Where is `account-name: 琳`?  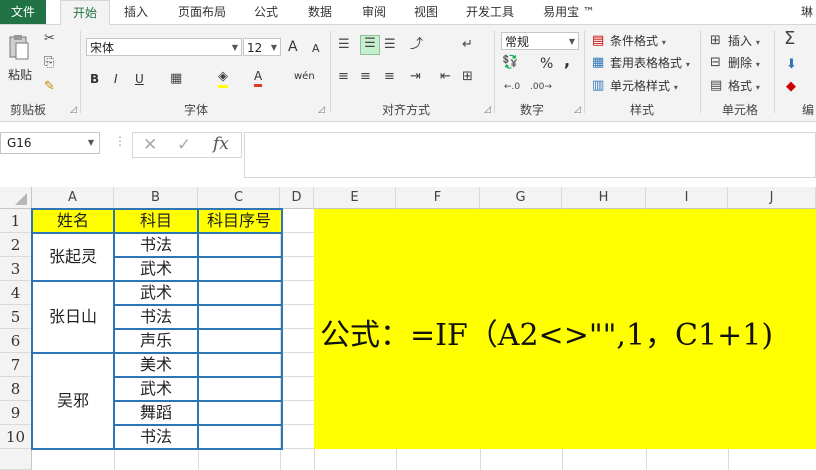
account-name: 琳 is located at coordinates (807, 12).